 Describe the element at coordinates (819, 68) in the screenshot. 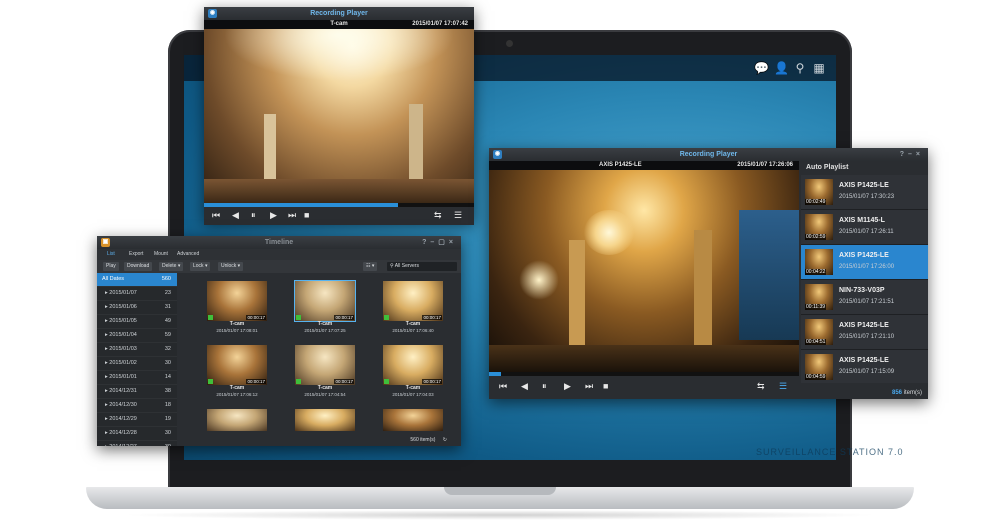

I see `grid-icon: ▦` at that location.